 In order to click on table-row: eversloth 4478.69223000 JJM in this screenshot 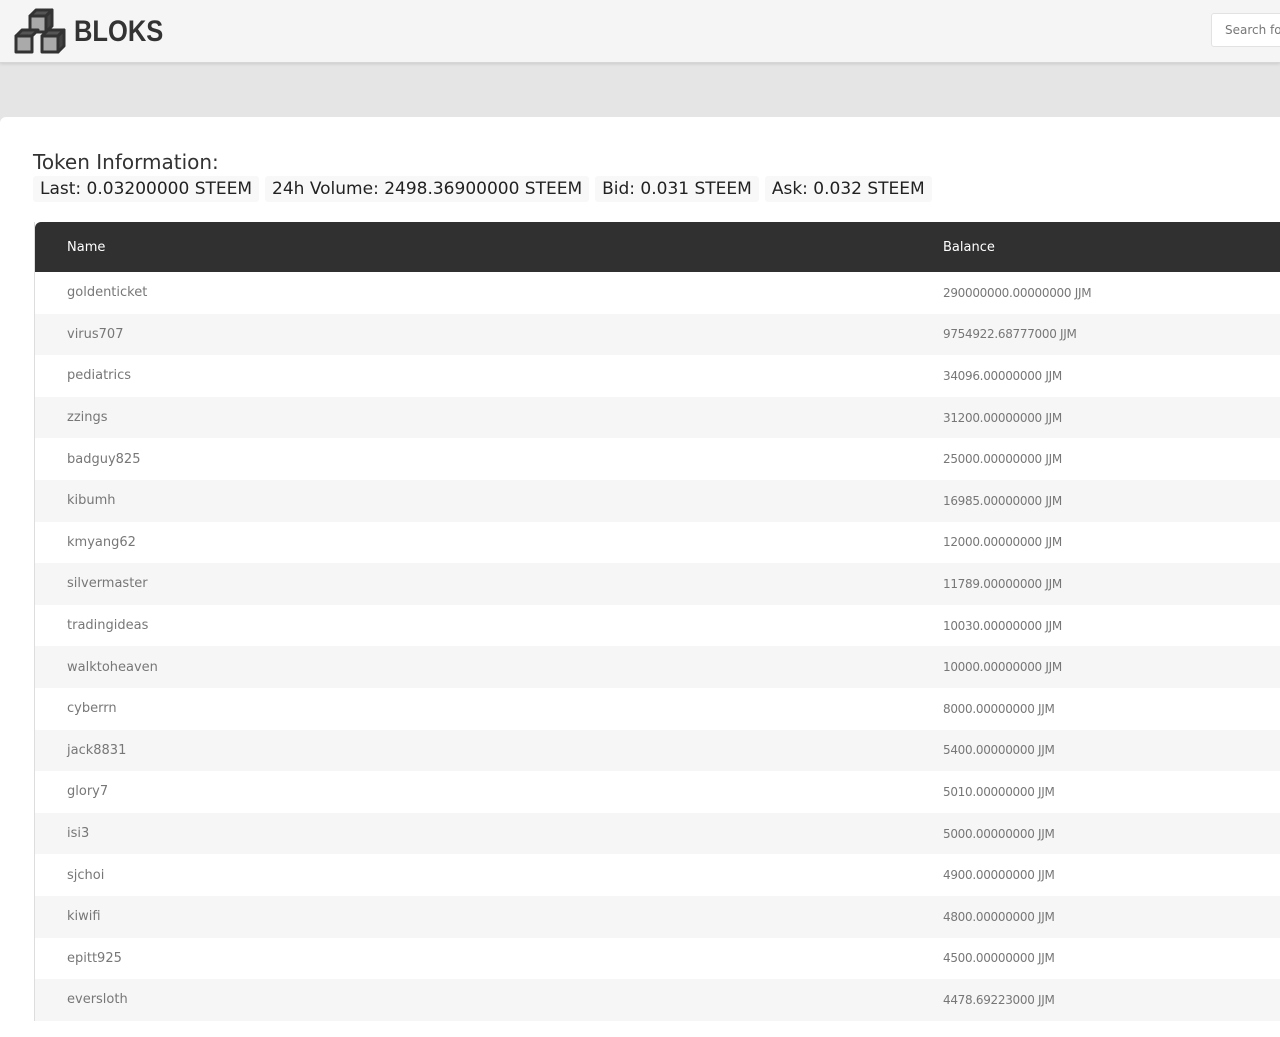, I will do `click(657, 1000)`.